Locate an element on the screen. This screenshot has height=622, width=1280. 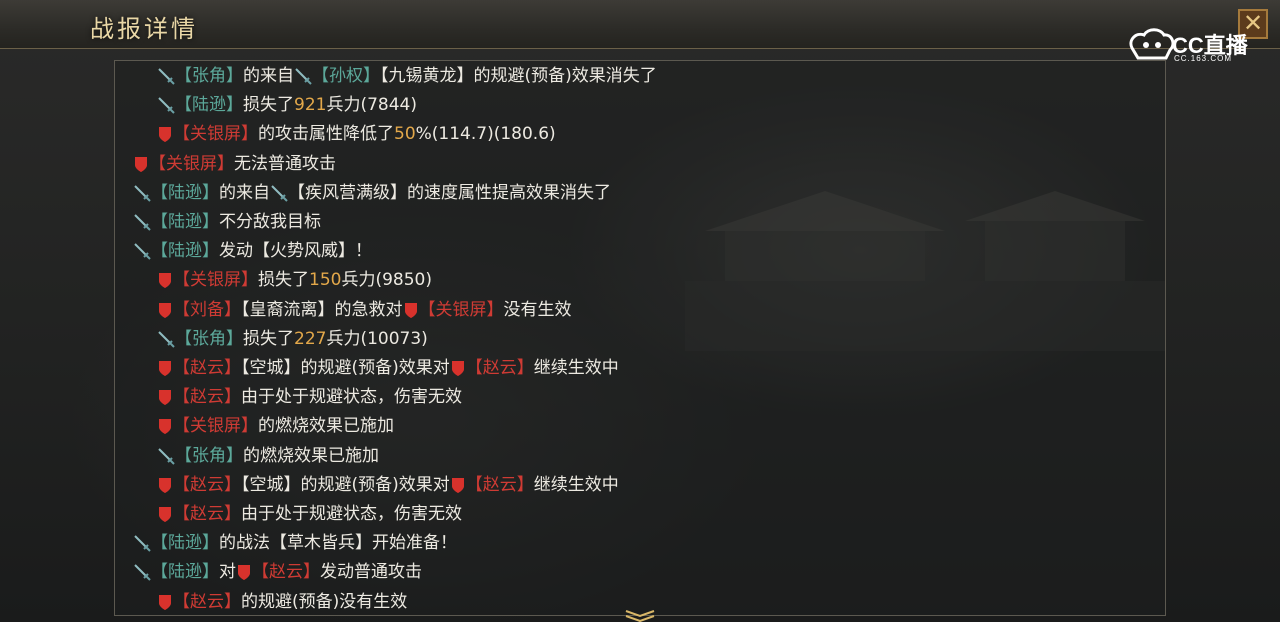
log-entry: 【张角】的来自 【孙权】【九锡黄龙】的规避(预备)效果消失了 is located at coordinates (407, 76).